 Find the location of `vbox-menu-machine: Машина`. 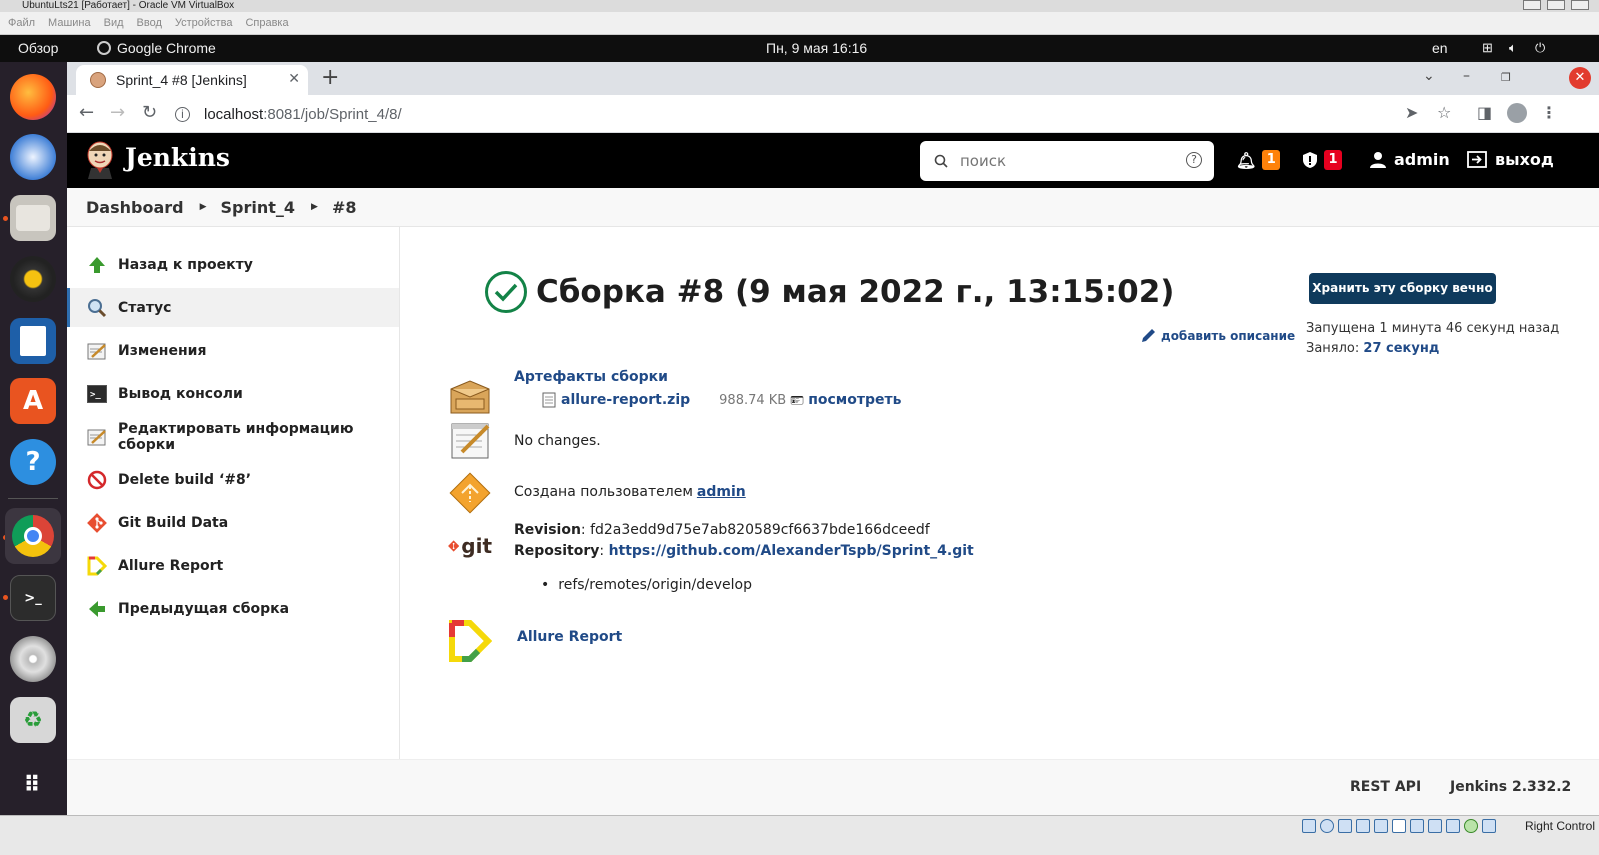

vbox-menu-machine: Машина is located at coordinates (69, 23).